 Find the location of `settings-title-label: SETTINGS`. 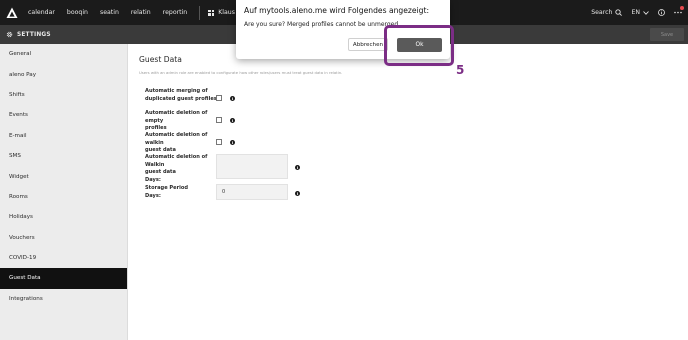

settings-title-label: SETTINGS is located at coordinates (34, 34).